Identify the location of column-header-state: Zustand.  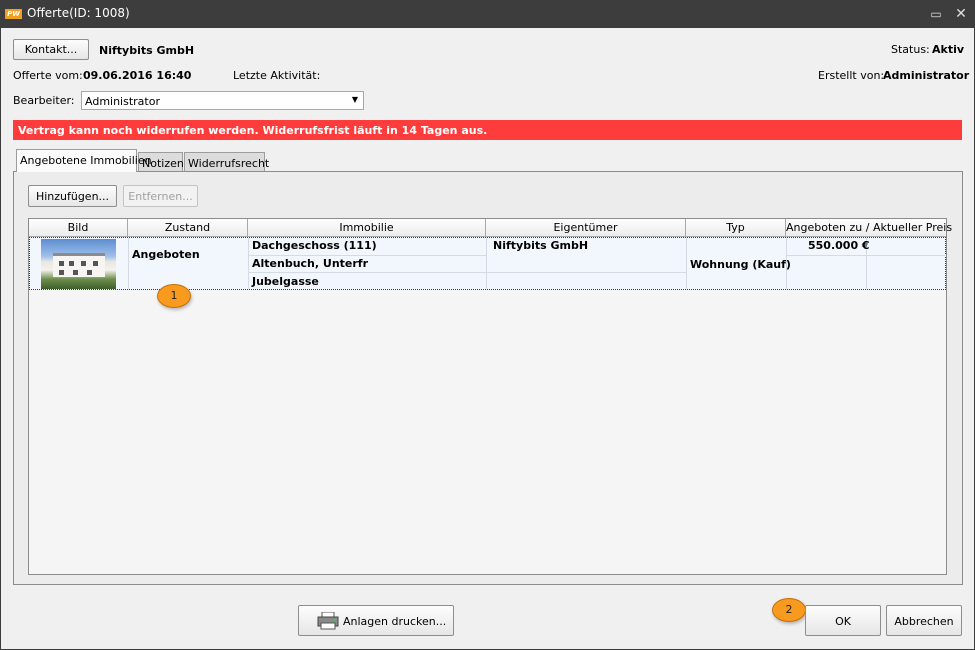
(188, 228).